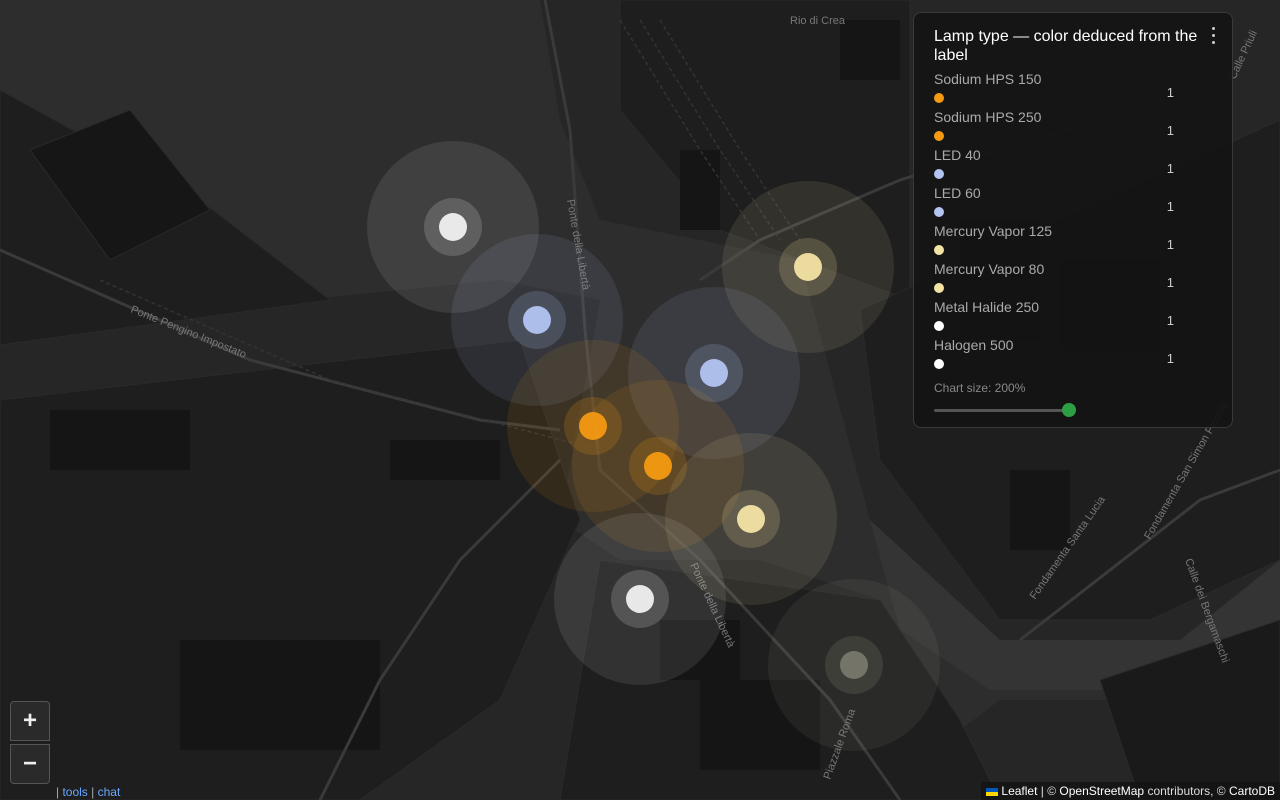 This screenshot has height=800, width=1280. I want to click on street-label: Rio di Crea, so click(818, 21).